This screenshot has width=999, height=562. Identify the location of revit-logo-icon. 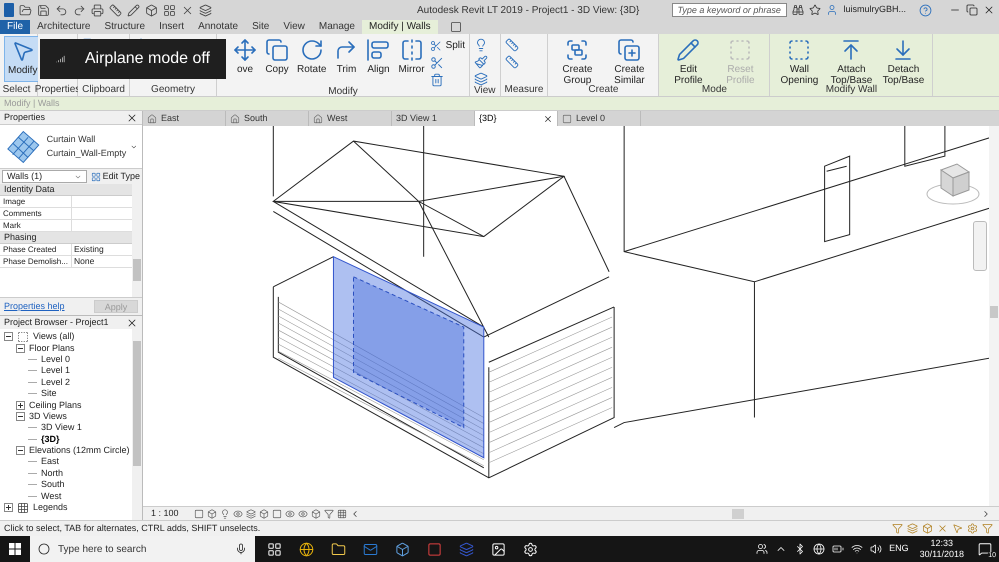
(9, 10).